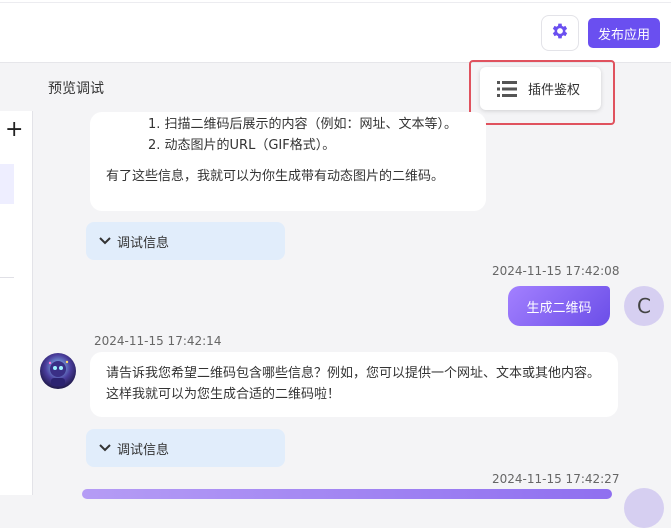 The width and height of the screenshot is (671, 528). What do you see at coordinates (542, 92) in the screenshot?
I see `highlight-box` at bounding box center [542, 92].